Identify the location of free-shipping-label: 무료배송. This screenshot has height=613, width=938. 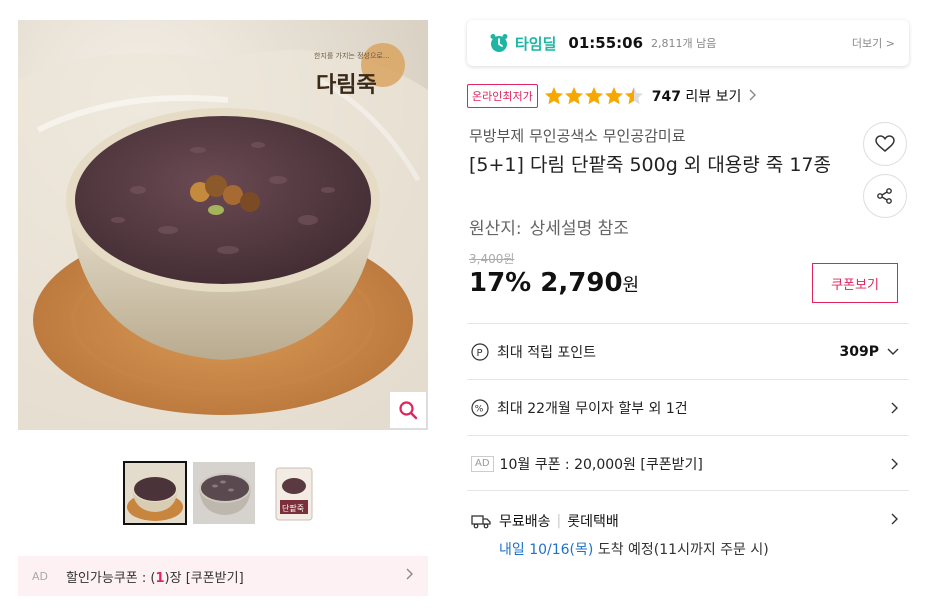
(525, 522).